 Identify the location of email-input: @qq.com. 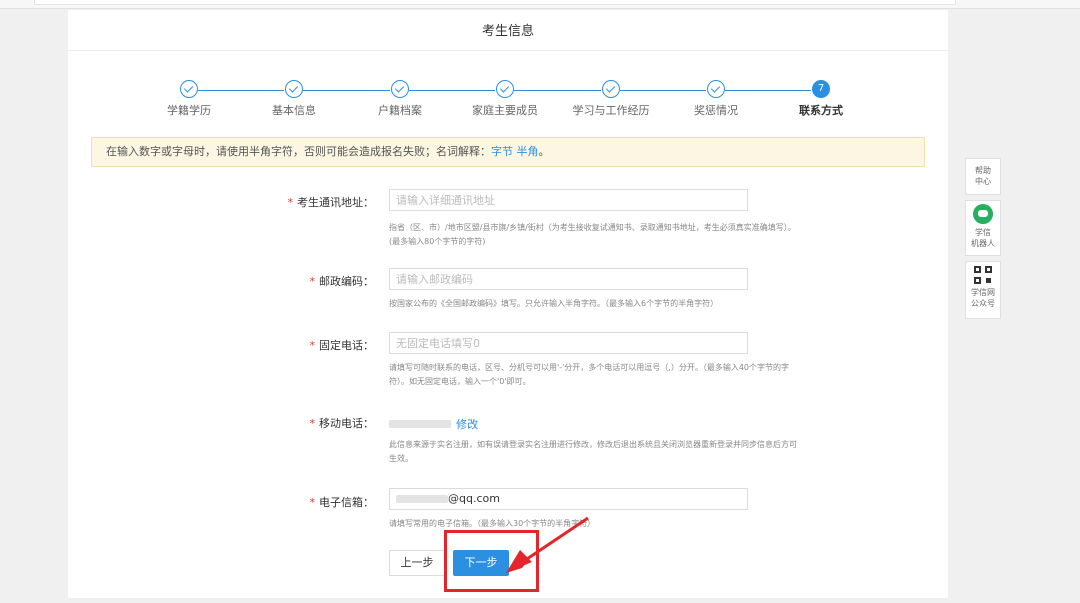
(568, 499).